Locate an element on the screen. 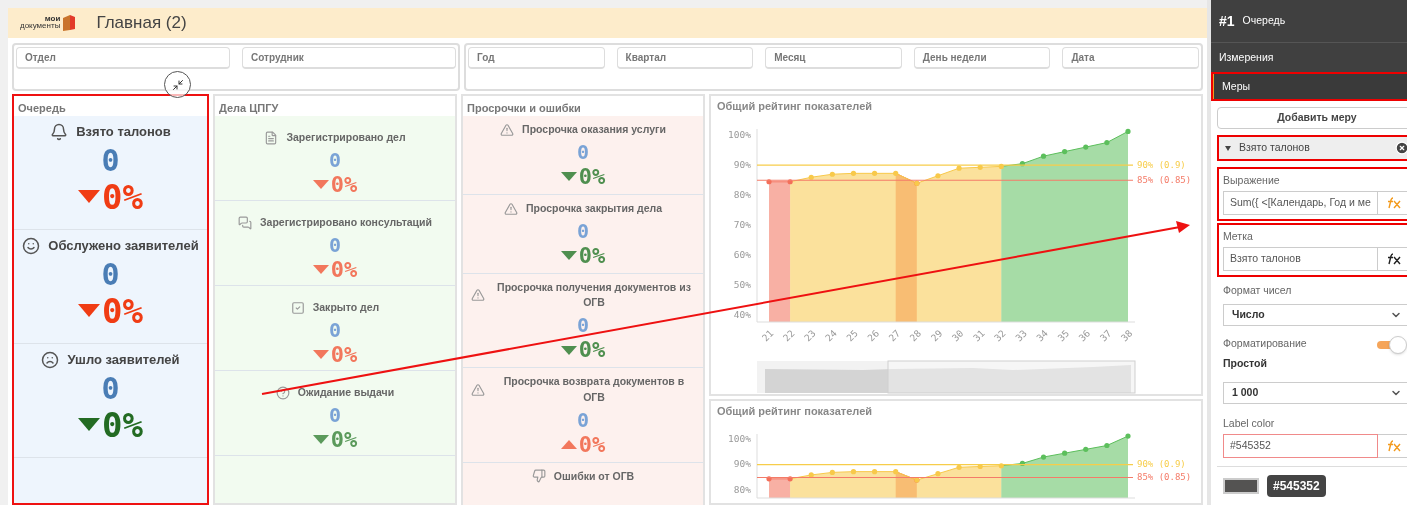 This screenshot has width=1407, height=505. section-tab: Измерения is located at coordinates (1309, 57).